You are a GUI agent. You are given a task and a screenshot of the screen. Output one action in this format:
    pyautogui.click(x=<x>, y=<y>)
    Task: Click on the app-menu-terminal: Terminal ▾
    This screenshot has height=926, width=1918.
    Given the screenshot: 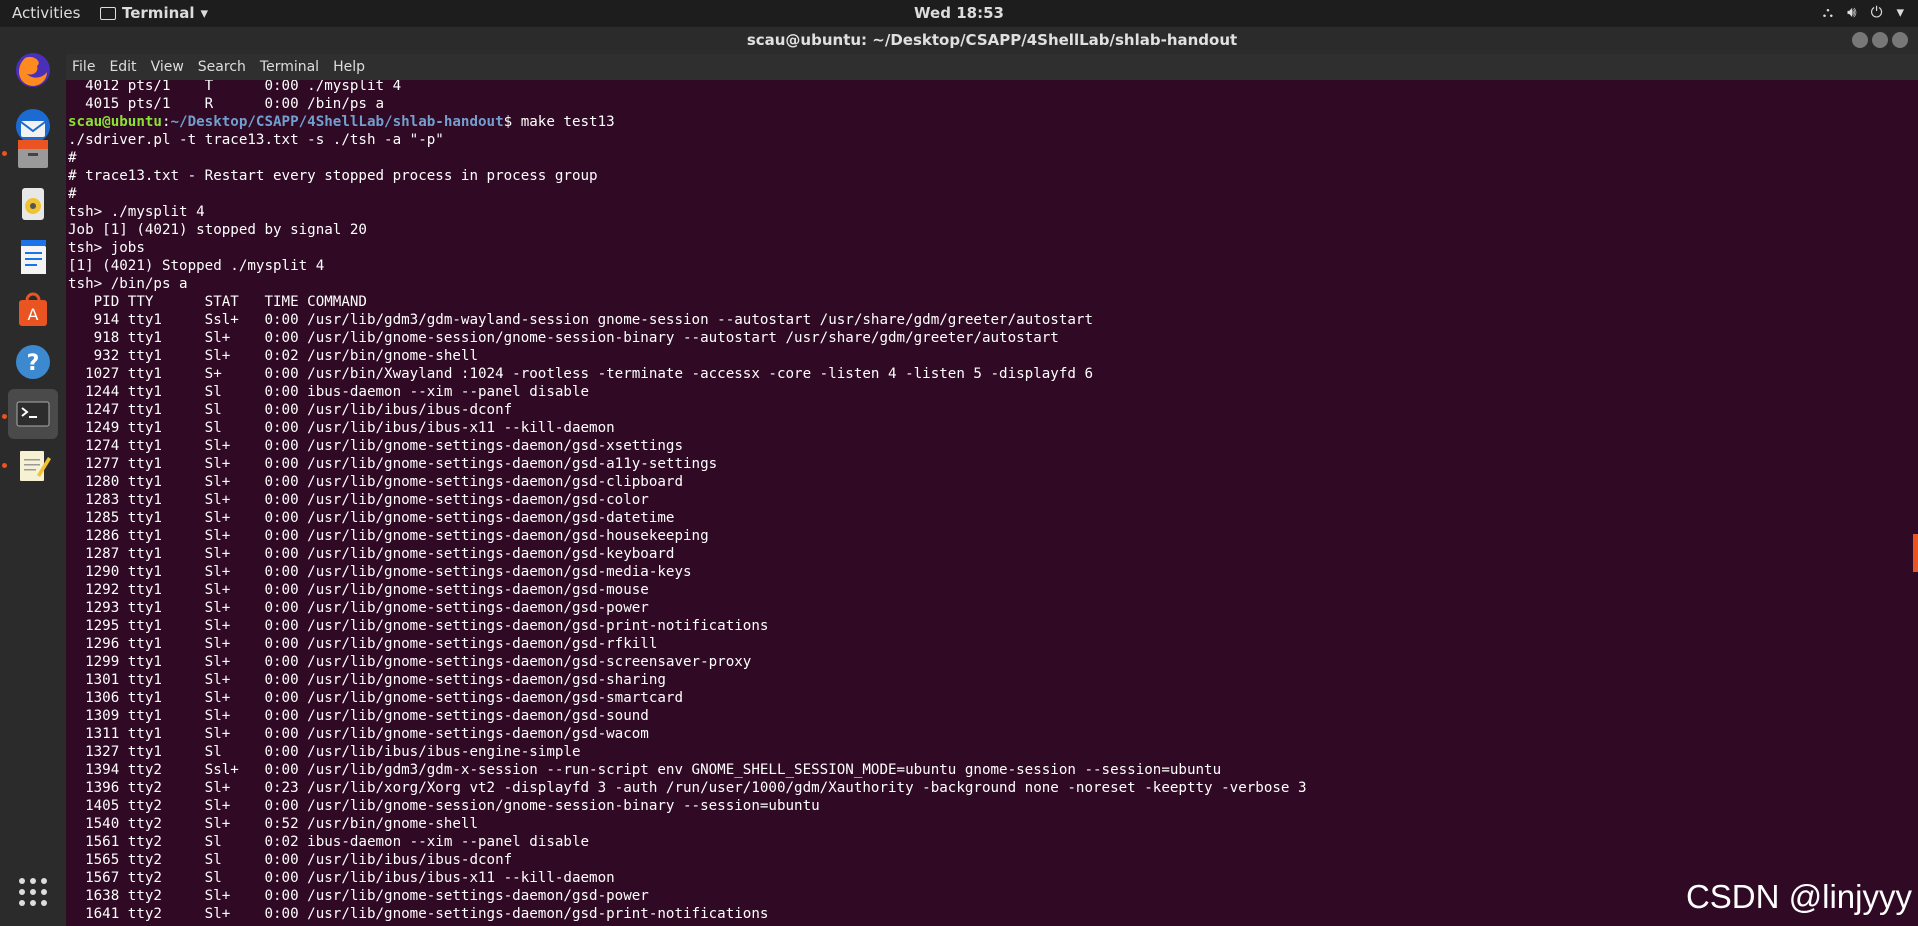 What is the action you would take?
    pyautogui.click(x=154, y=13)
    